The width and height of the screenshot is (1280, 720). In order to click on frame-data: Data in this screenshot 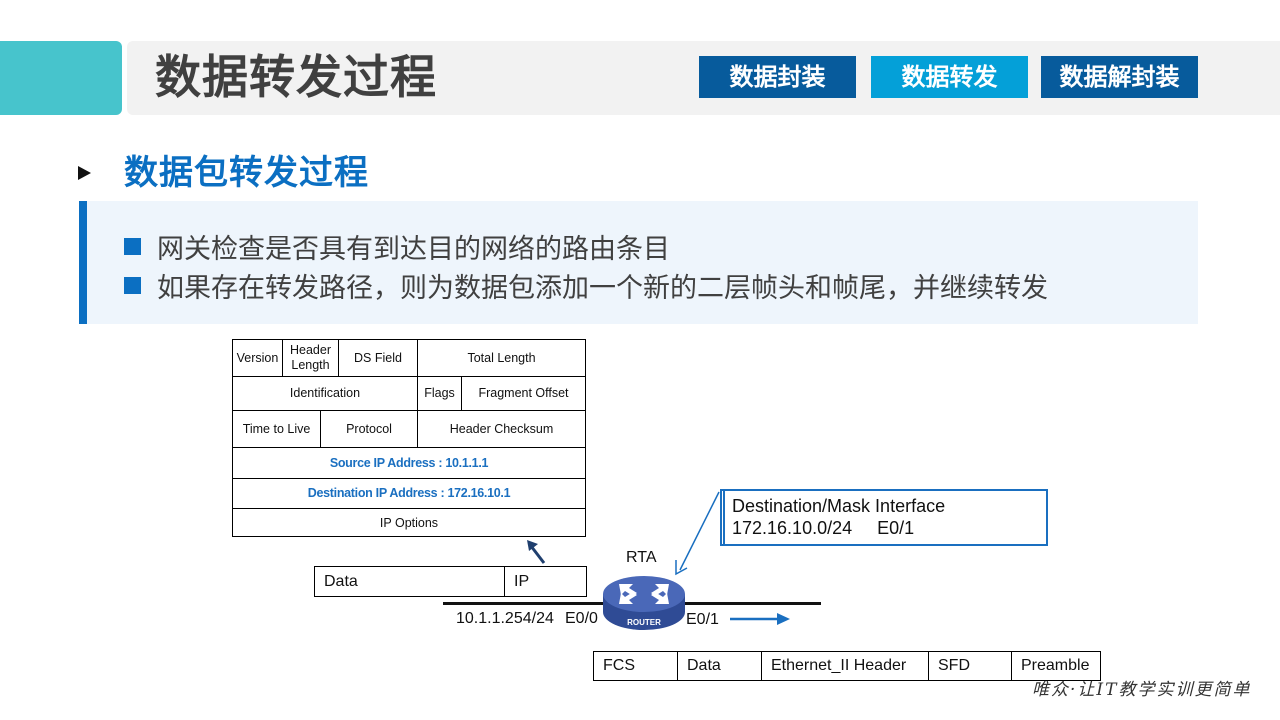, I will do `click(720, 666)`.